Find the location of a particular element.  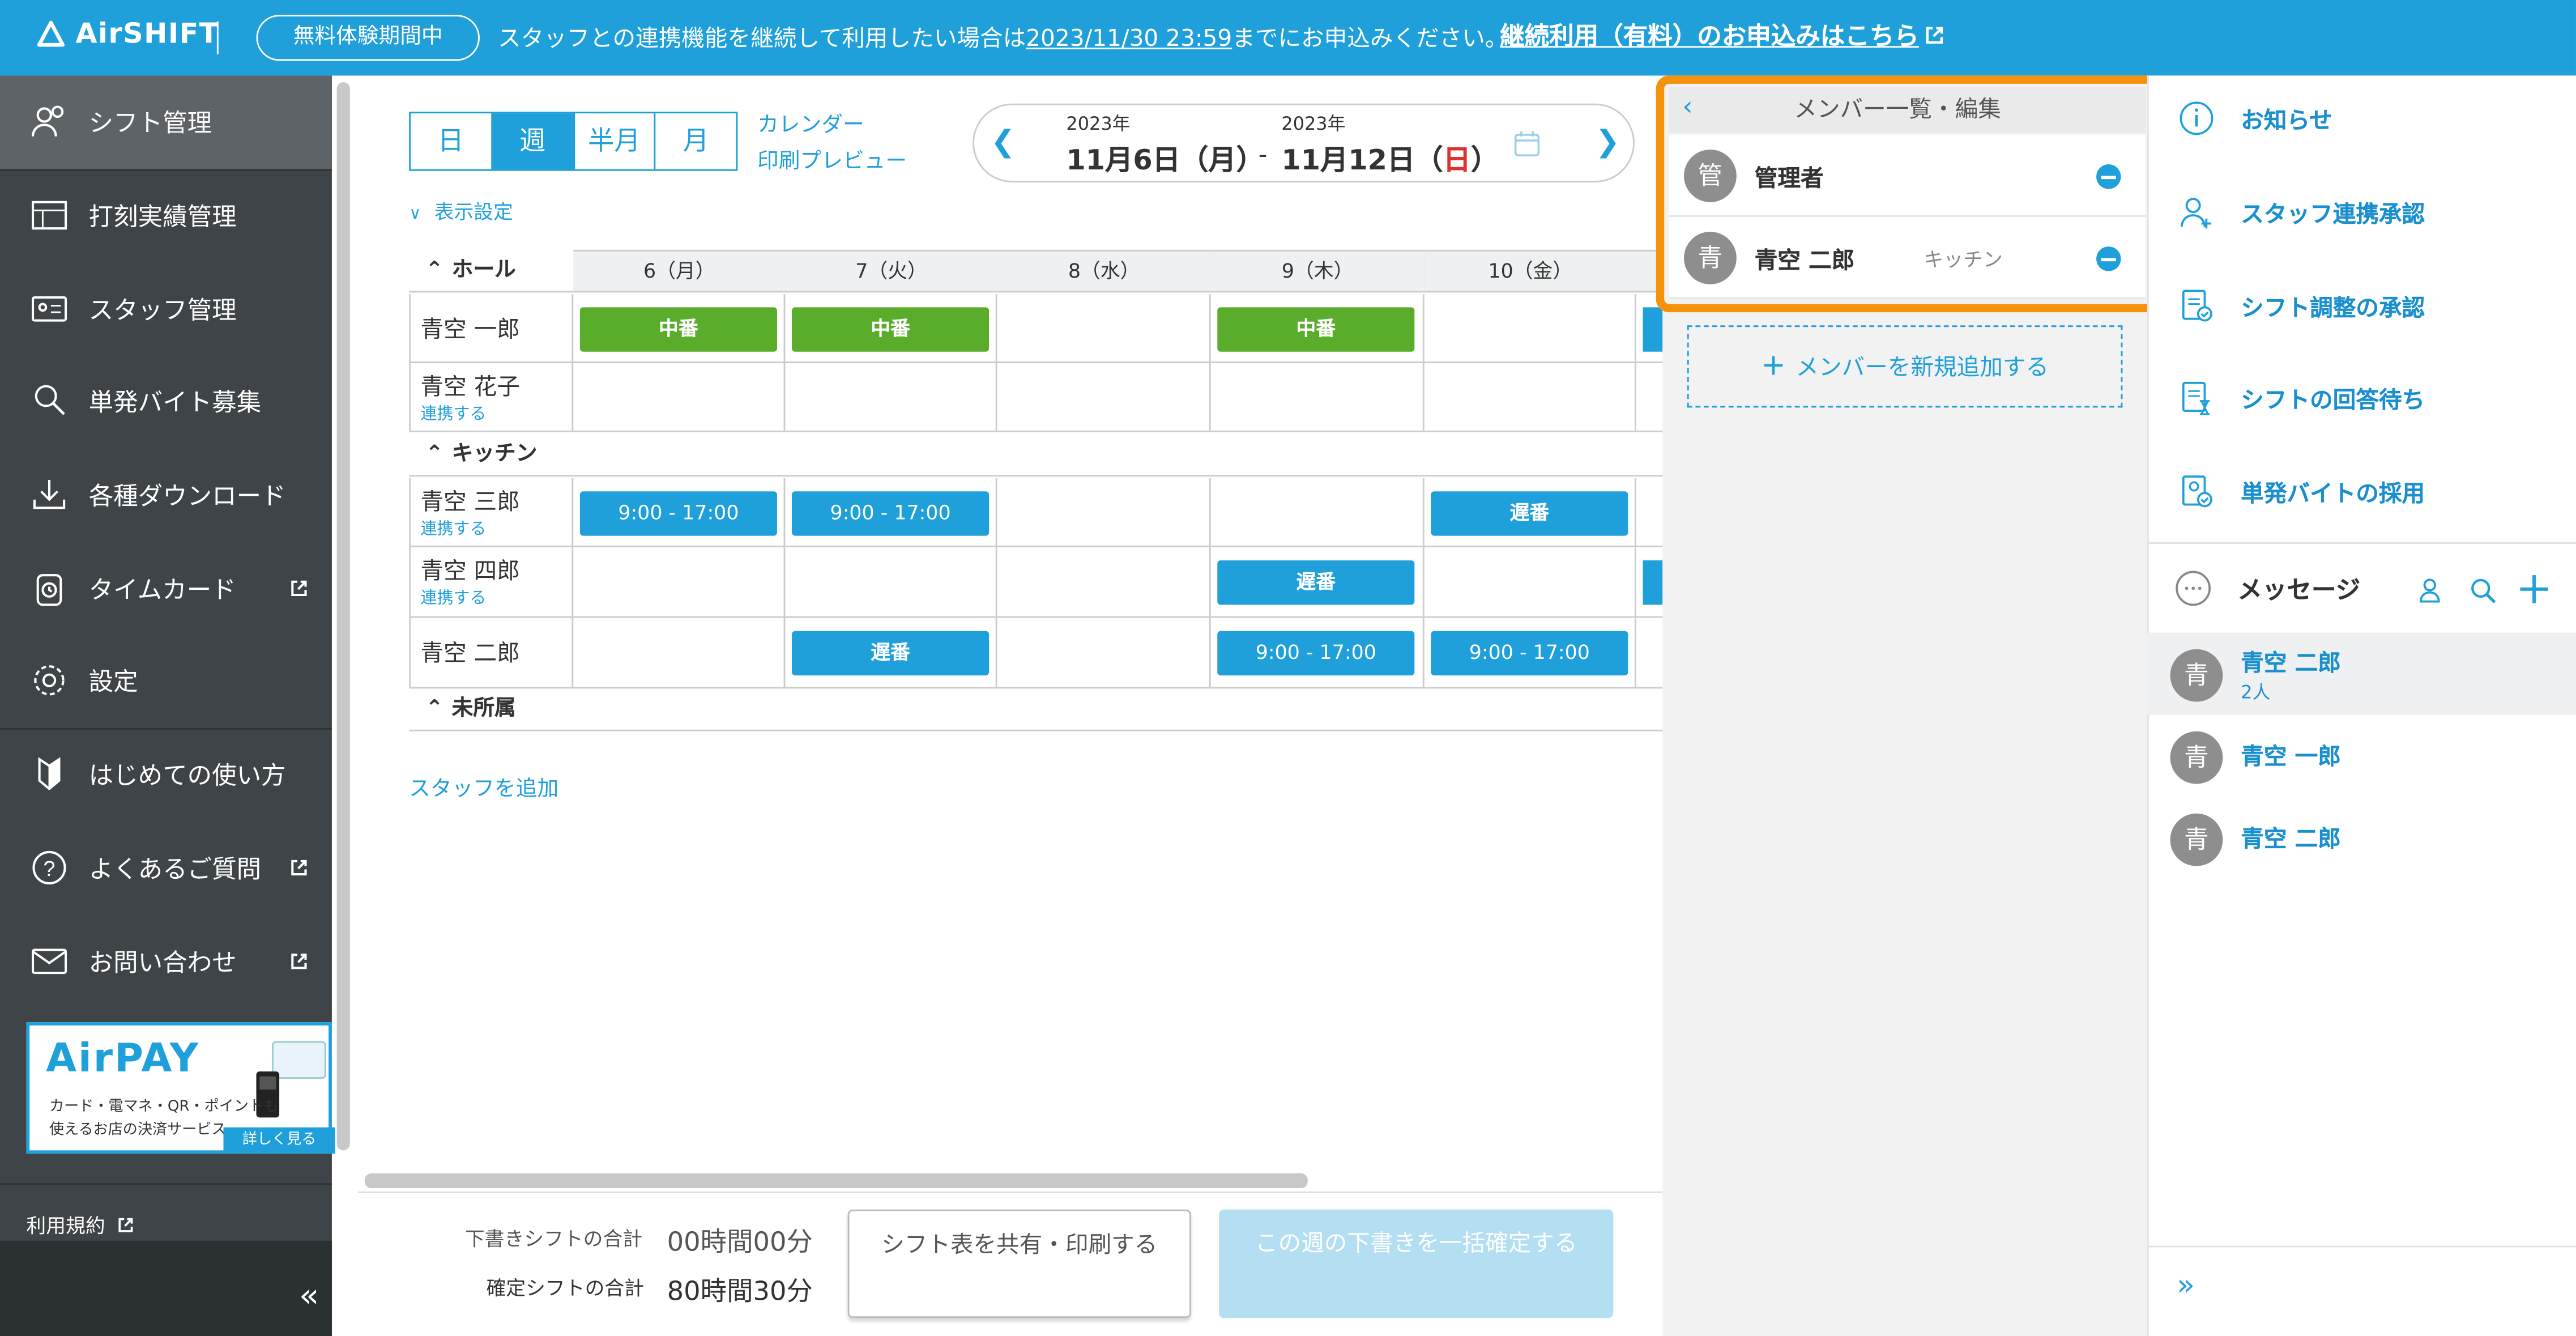

display-settings-toggle: ∨ 表示設定 is located at coordinates (461, 211).